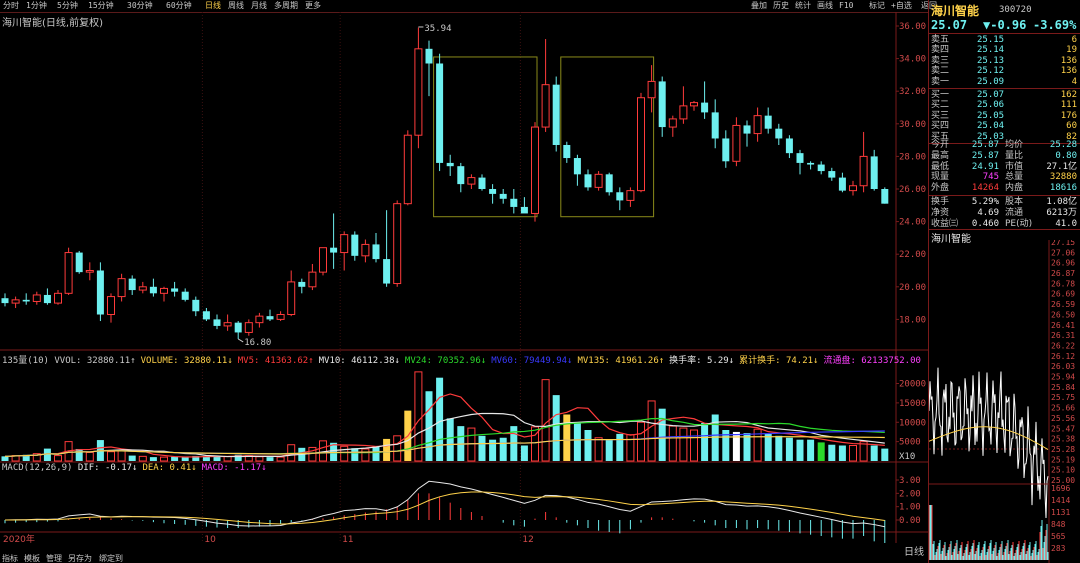 The width and height of the screenshot is (1080, 563). What do you see at coordinates (1004, 202) in the screenshot?
I see `stat-row: 换手 5.29% 股本 1.08亿` at bounding box center [1004, 202].